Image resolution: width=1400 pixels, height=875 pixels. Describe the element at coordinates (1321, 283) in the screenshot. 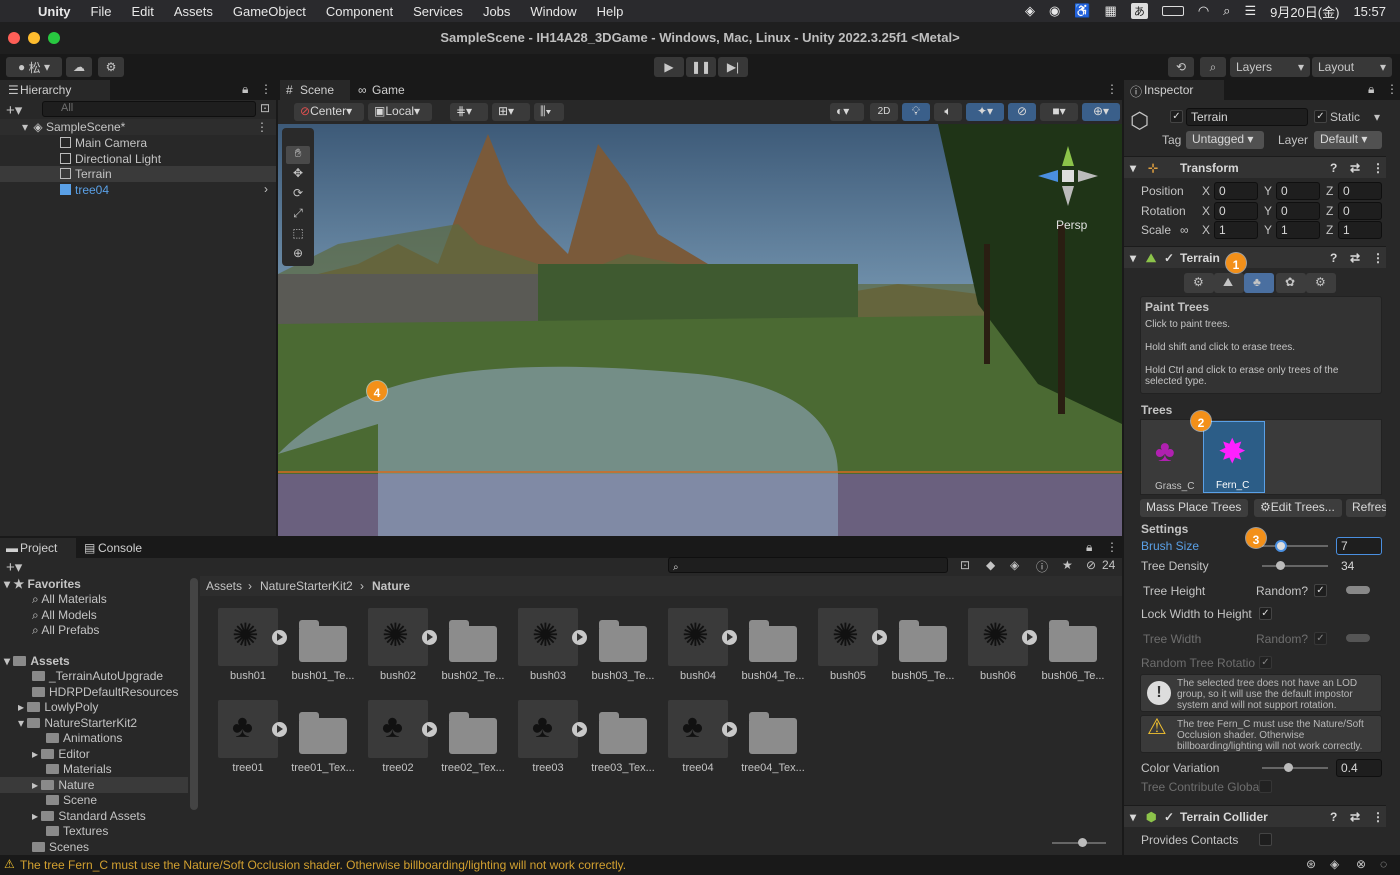

I see `terrain-tool-settings: ⚙` at that location.